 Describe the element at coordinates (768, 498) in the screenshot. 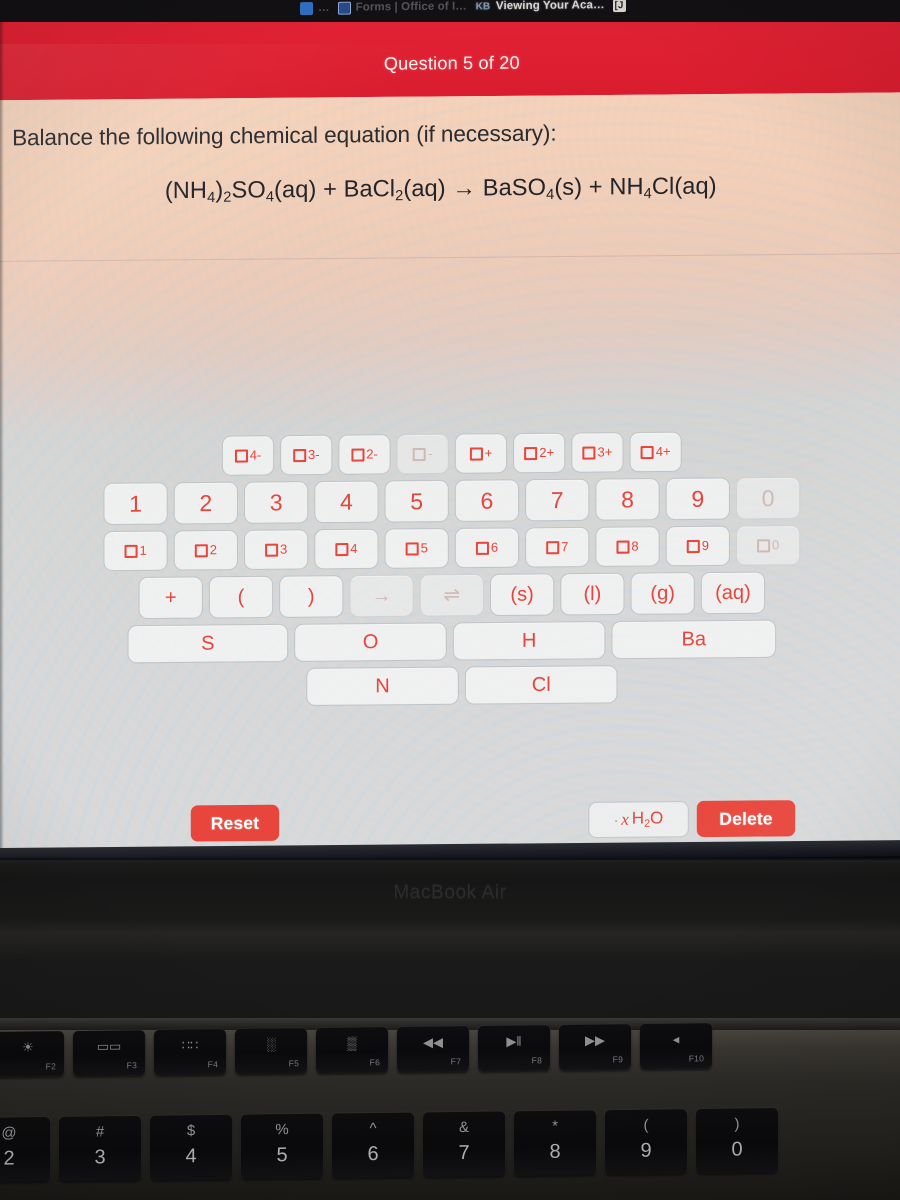

I see `digit-0: 0` at that location.